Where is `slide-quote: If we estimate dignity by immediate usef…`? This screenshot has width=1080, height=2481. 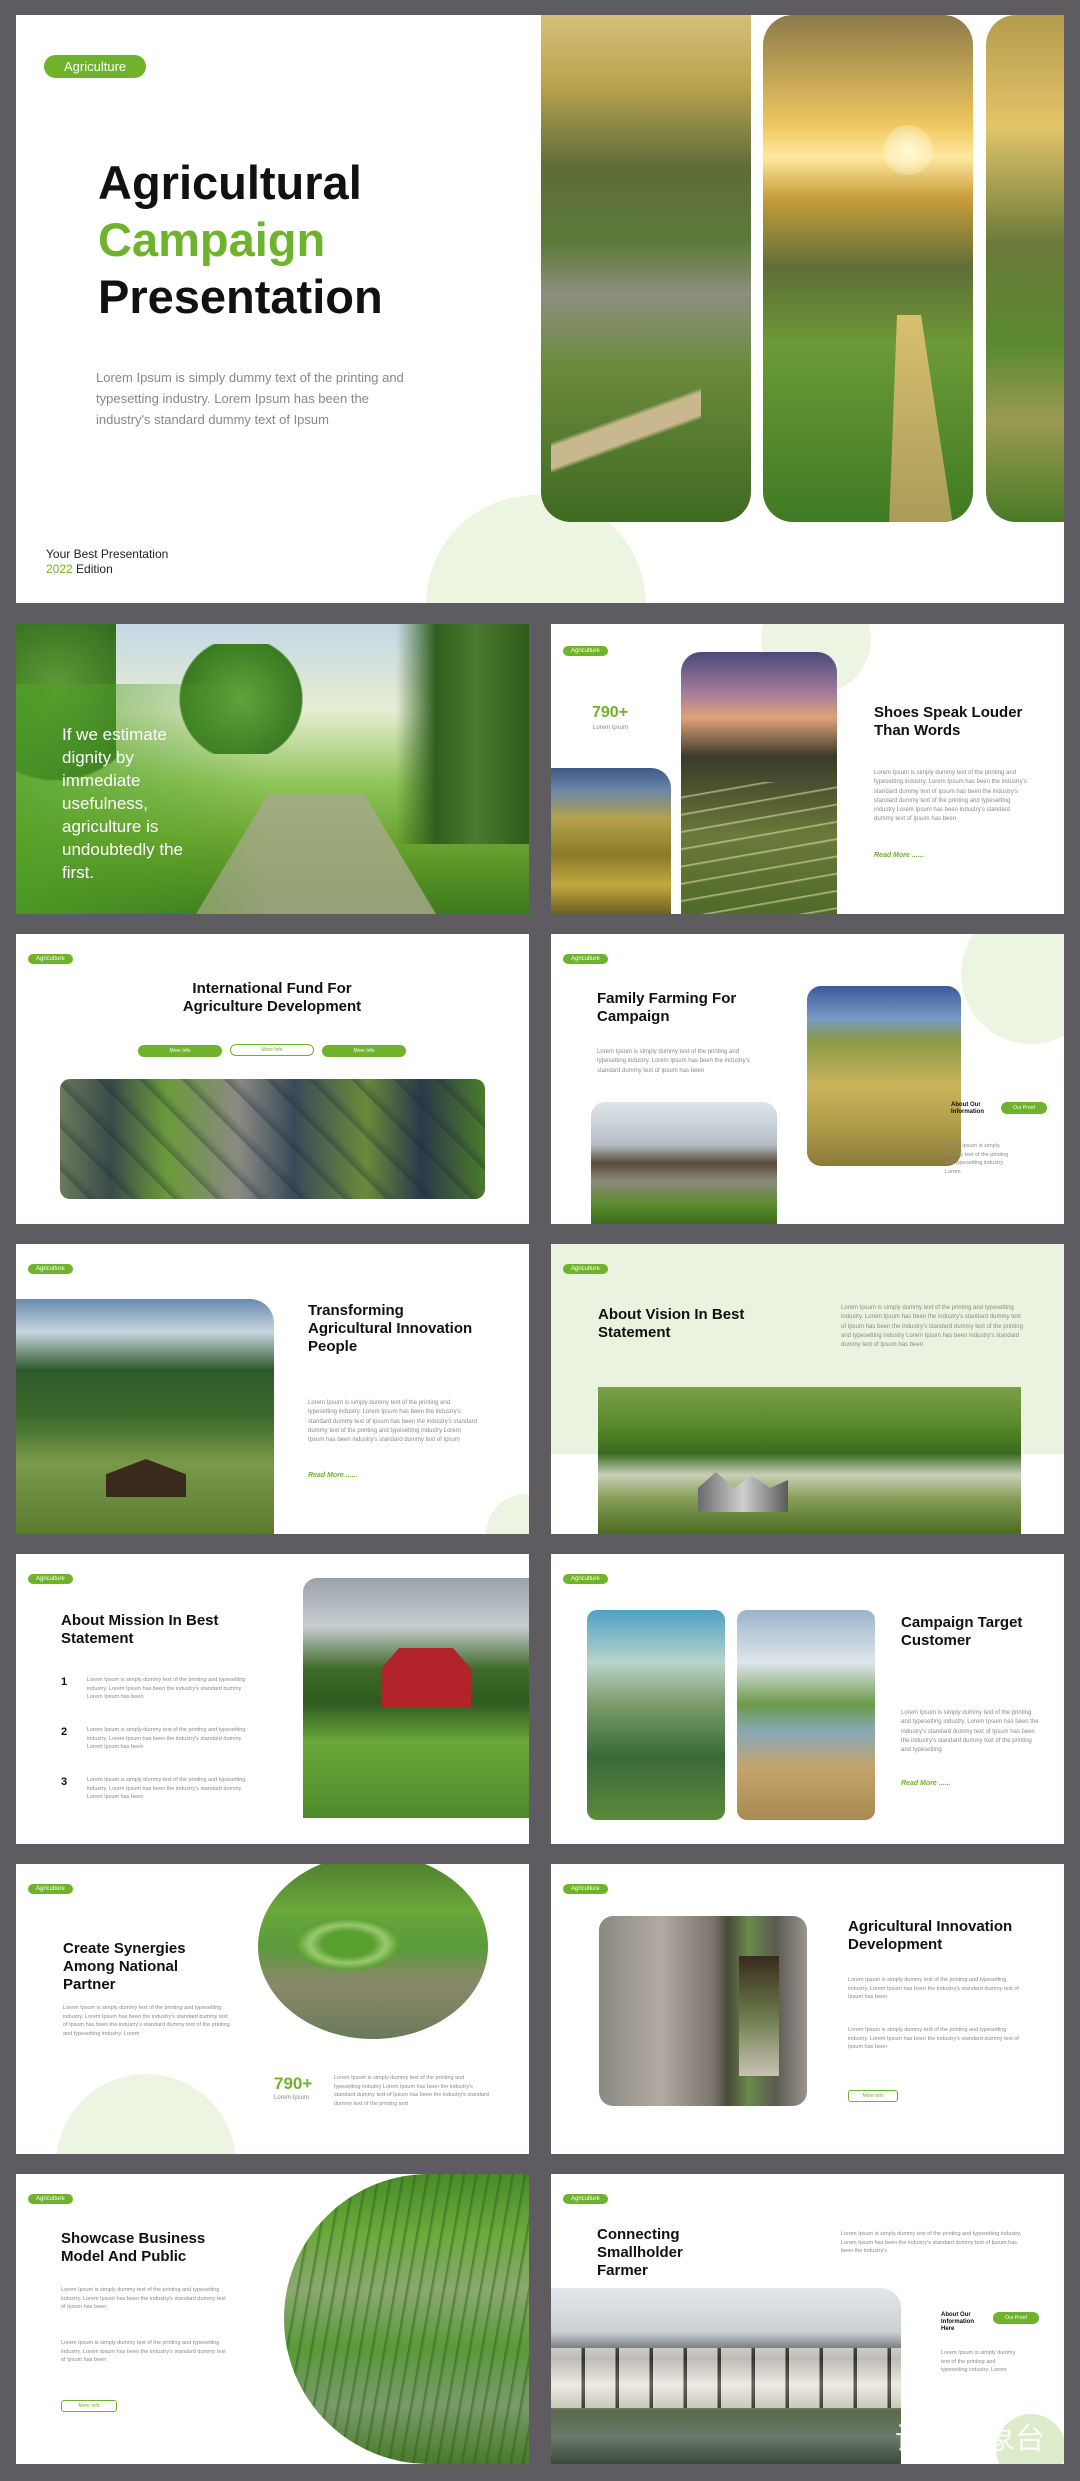
slide-quote: If we estimate dignity by immediate usef… is located at coordinates (272, 769).